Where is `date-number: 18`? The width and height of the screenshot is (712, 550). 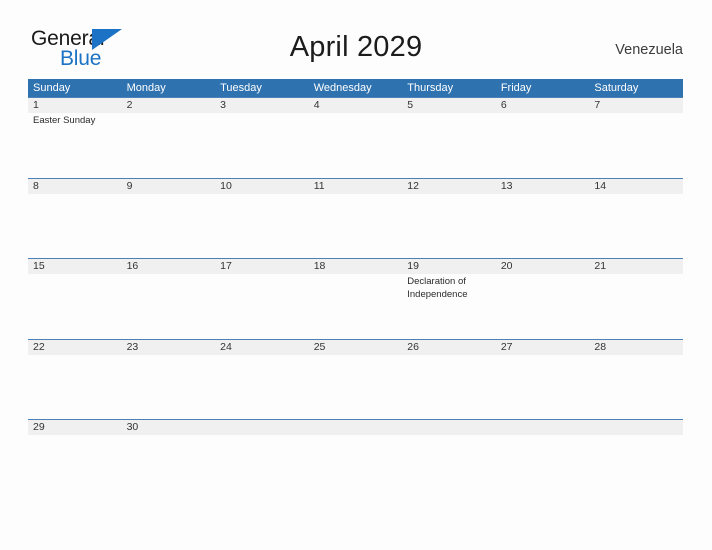 date-number: 18 is located at coordinates (356, 266).